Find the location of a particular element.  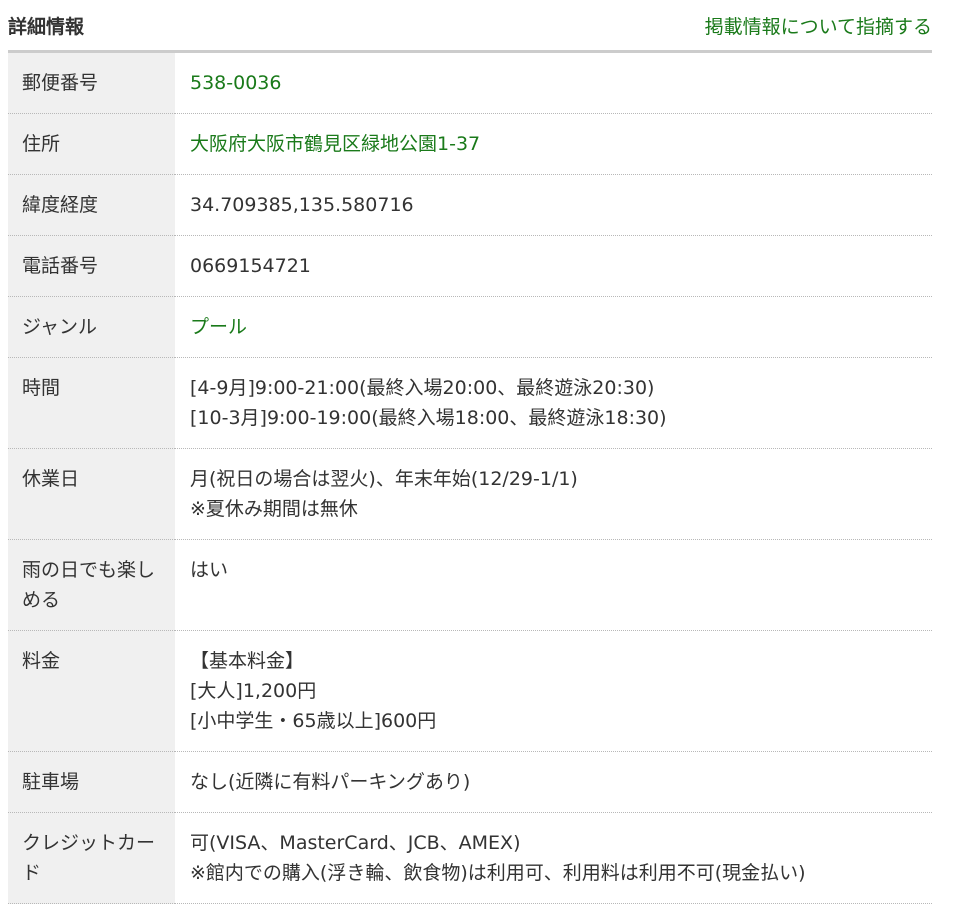

row-genre: ジャンル プール is located at coordinates (470, 327).